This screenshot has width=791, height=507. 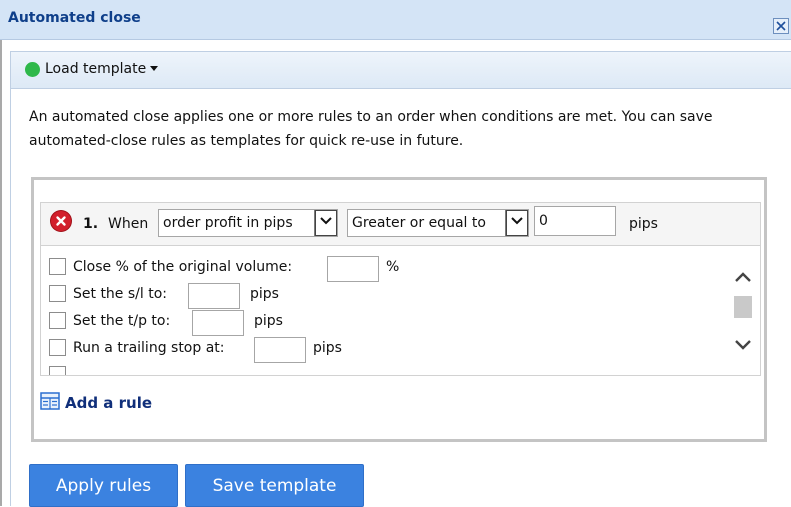 I want to click on chevron-up-icon, so click(x=743, y=277).